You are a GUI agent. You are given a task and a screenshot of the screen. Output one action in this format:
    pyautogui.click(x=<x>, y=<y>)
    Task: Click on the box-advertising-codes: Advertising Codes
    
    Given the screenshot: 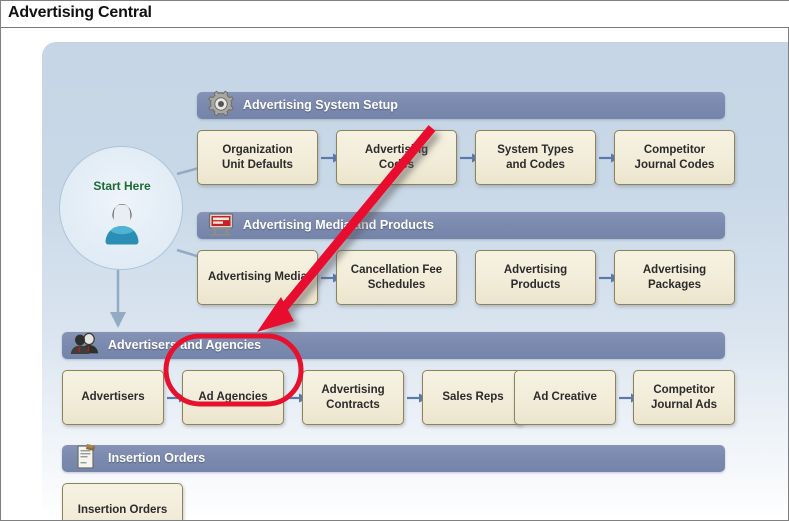 What is the action you would take?
    pyautogui.click(x=396, y=157)
    